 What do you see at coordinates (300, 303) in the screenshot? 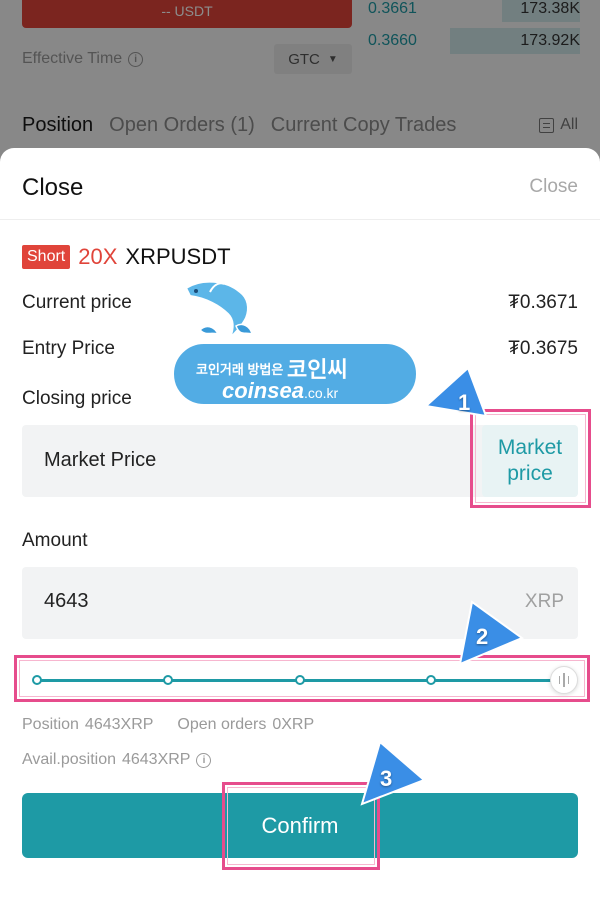
I see `current-price-row: Current price ₮0.3671` at bounding box center [300, 303].